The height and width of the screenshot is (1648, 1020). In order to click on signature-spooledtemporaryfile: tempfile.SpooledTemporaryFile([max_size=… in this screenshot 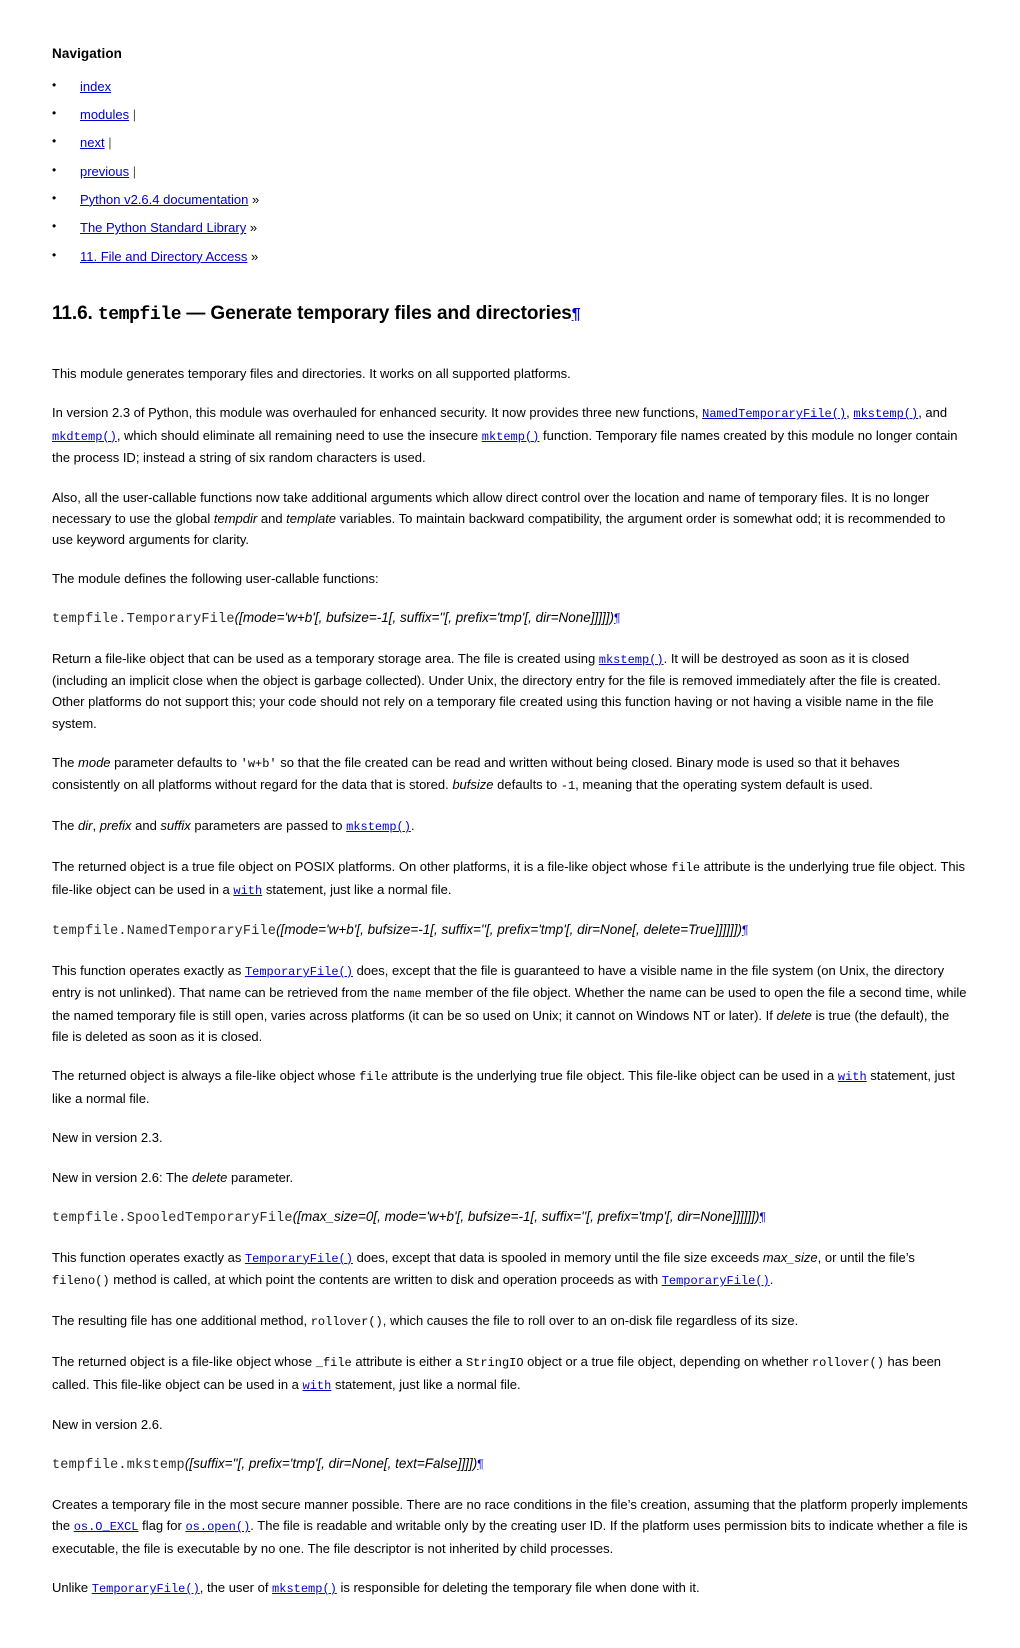, I will do `click(510, 1218)`.